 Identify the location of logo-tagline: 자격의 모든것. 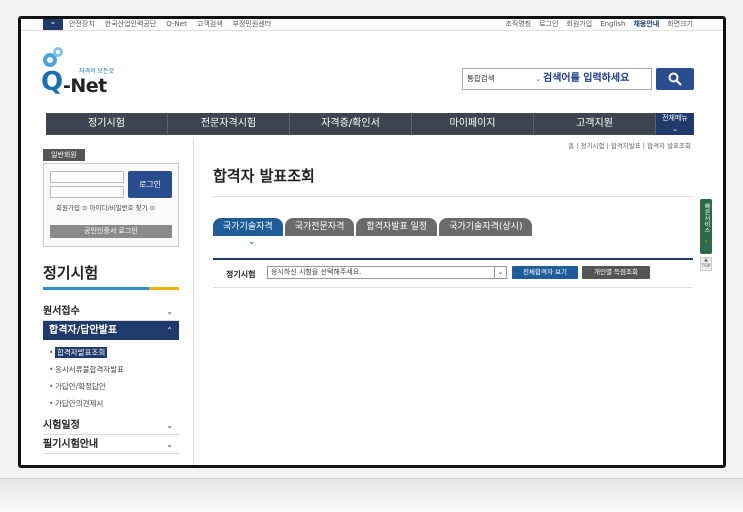
(97, 71).